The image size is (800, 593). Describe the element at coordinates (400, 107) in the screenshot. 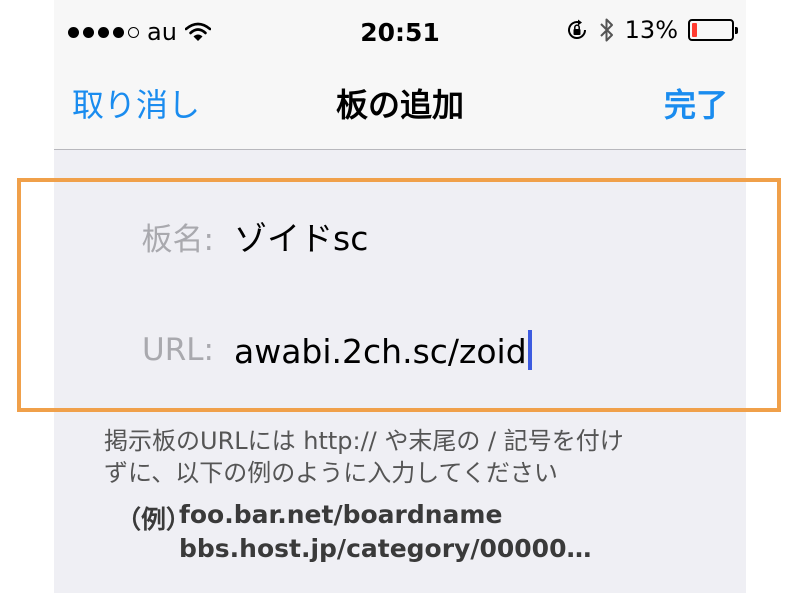

I see `navigation-bar: 取り消し 板の追加 完了` at that location.